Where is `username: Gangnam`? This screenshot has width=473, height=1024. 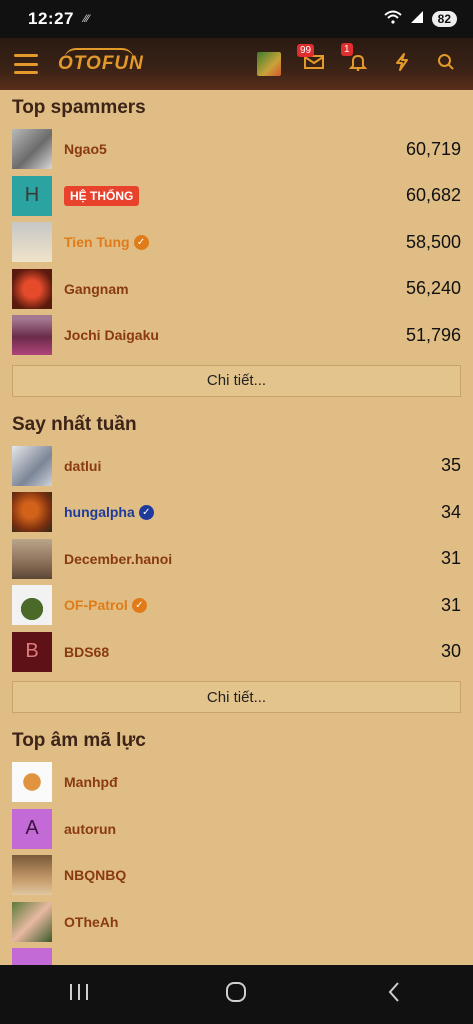 username: Gangnam is located at coordinates (96, 289).